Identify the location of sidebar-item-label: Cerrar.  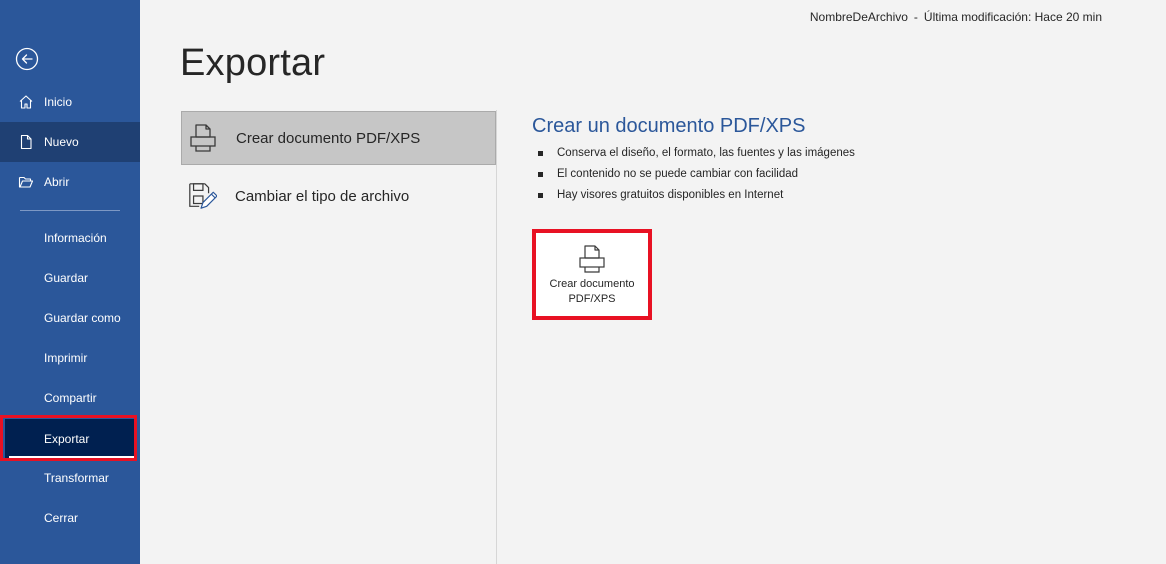
(61, 518).